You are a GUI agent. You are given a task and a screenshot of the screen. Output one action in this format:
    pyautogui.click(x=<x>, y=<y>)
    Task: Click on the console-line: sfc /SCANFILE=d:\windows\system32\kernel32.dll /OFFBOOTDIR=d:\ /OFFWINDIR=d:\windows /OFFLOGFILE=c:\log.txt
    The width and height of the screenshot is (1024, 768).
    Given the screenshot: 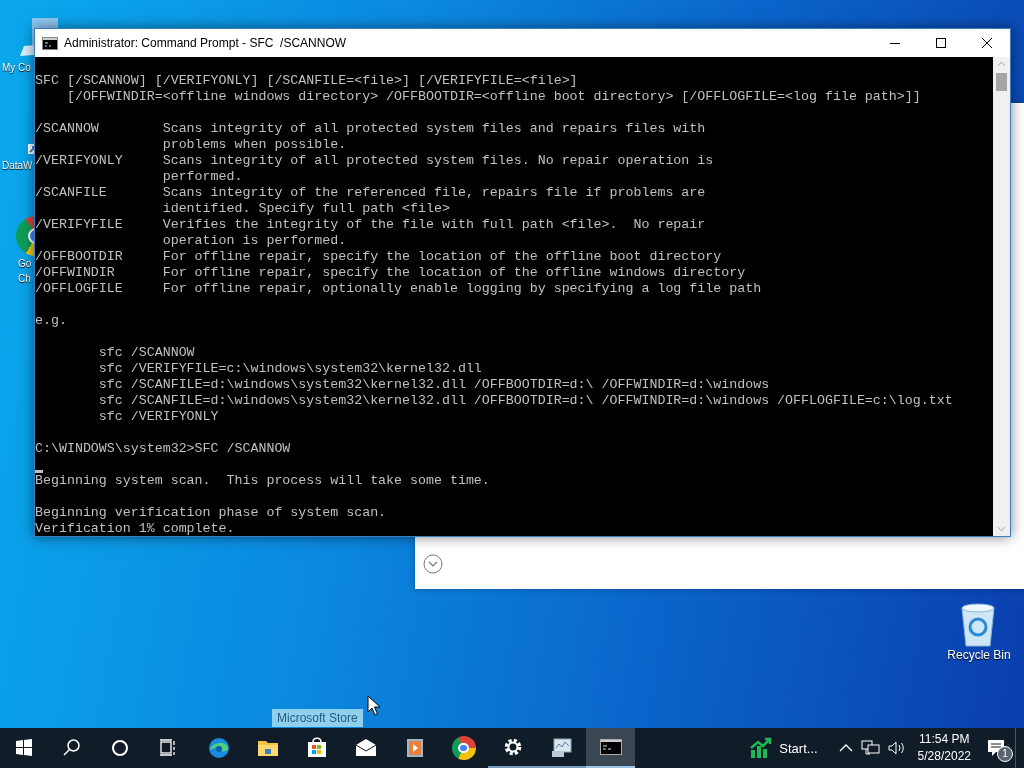 What is the action you would take?
    pyautogui.click(x=525, y=401)
    